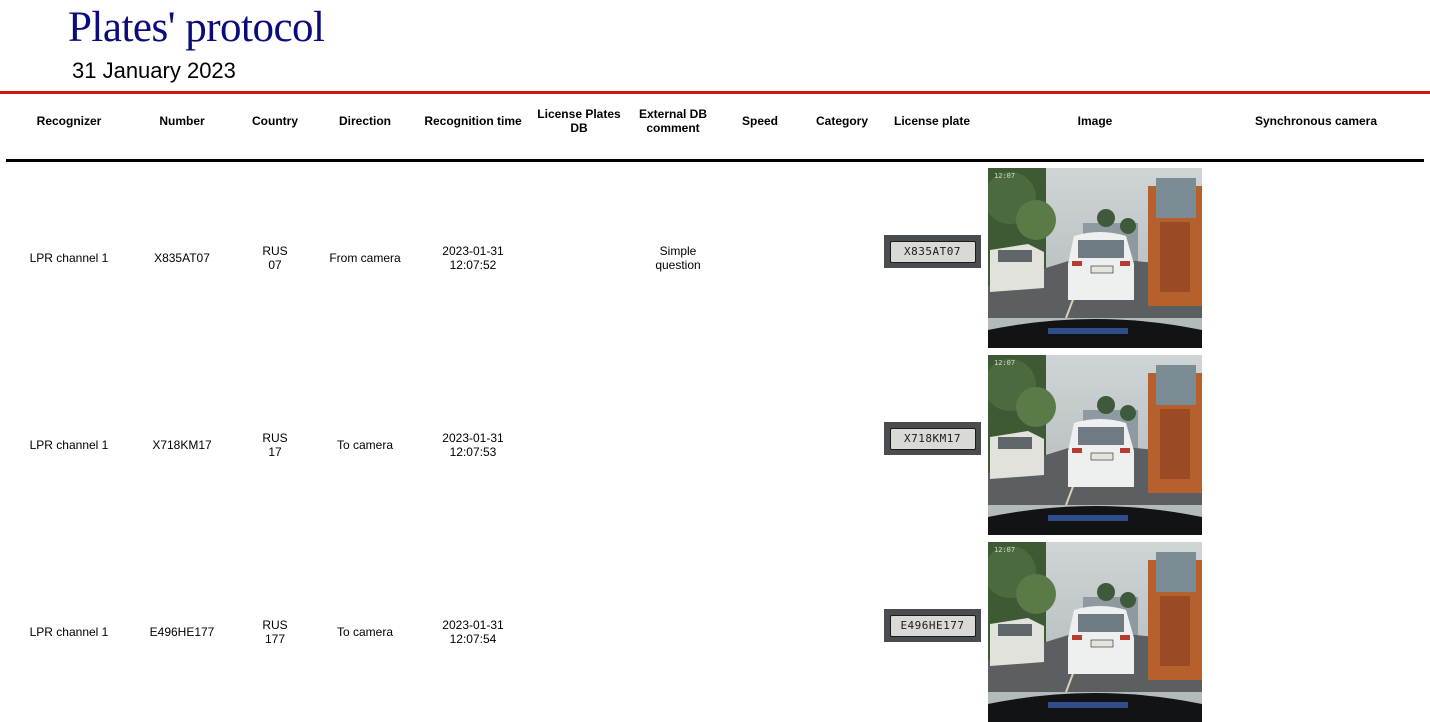  What do you see at coordinates (673, 121) in the screenshot?
I see `column-header-external-db-comment: External DB comment` at bounding box center [673, 121].